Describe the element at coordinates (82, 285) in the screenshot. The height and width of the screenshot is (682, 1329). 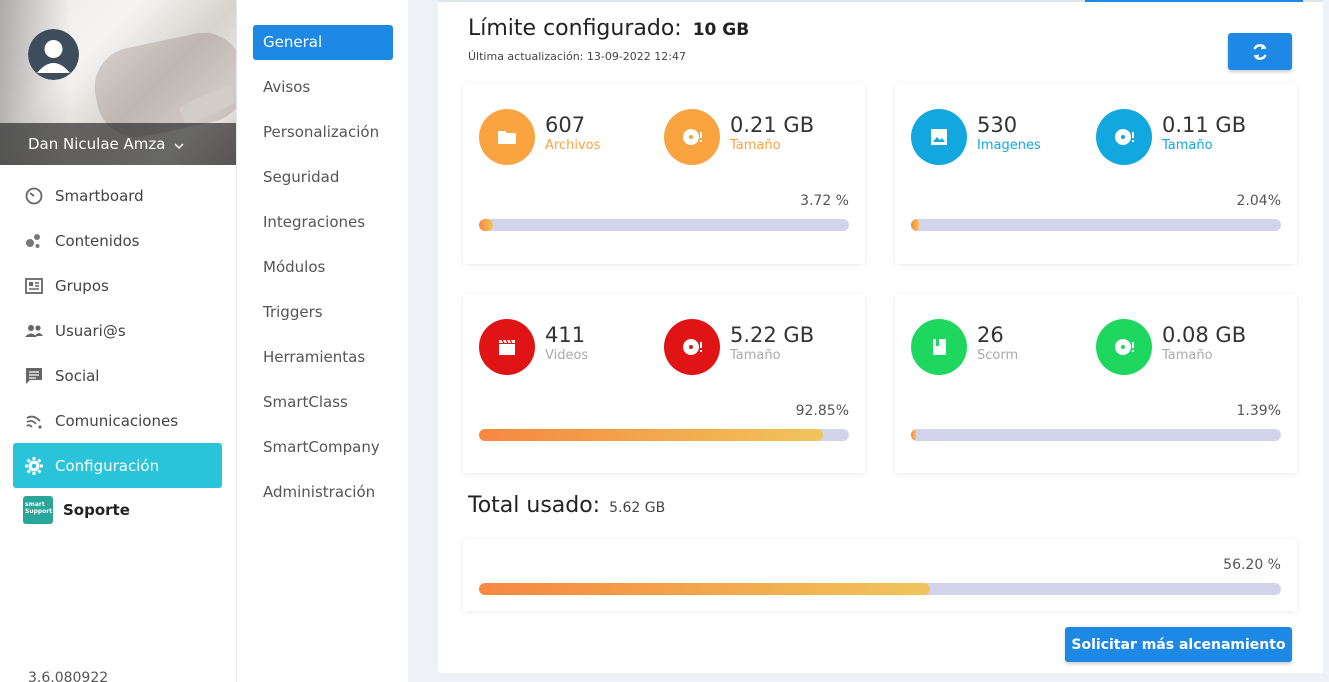
I see `menu-label: Grupos` at that location.